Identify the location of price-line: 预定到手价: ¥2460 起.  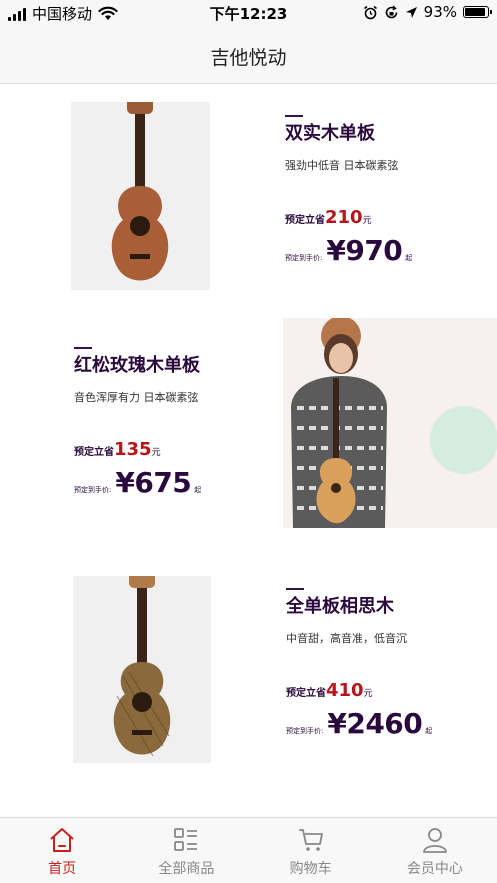
(359, 723).